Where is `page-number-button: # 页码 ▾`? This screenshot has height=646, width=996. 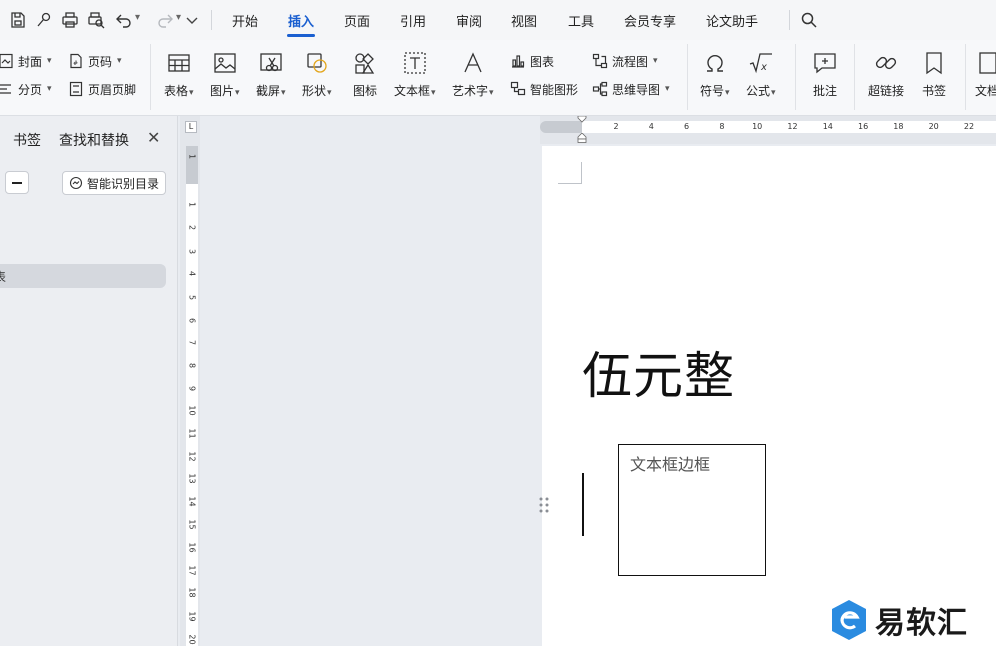
page-number-button: # 页码 ▾ is located at coordinates (95, 61).